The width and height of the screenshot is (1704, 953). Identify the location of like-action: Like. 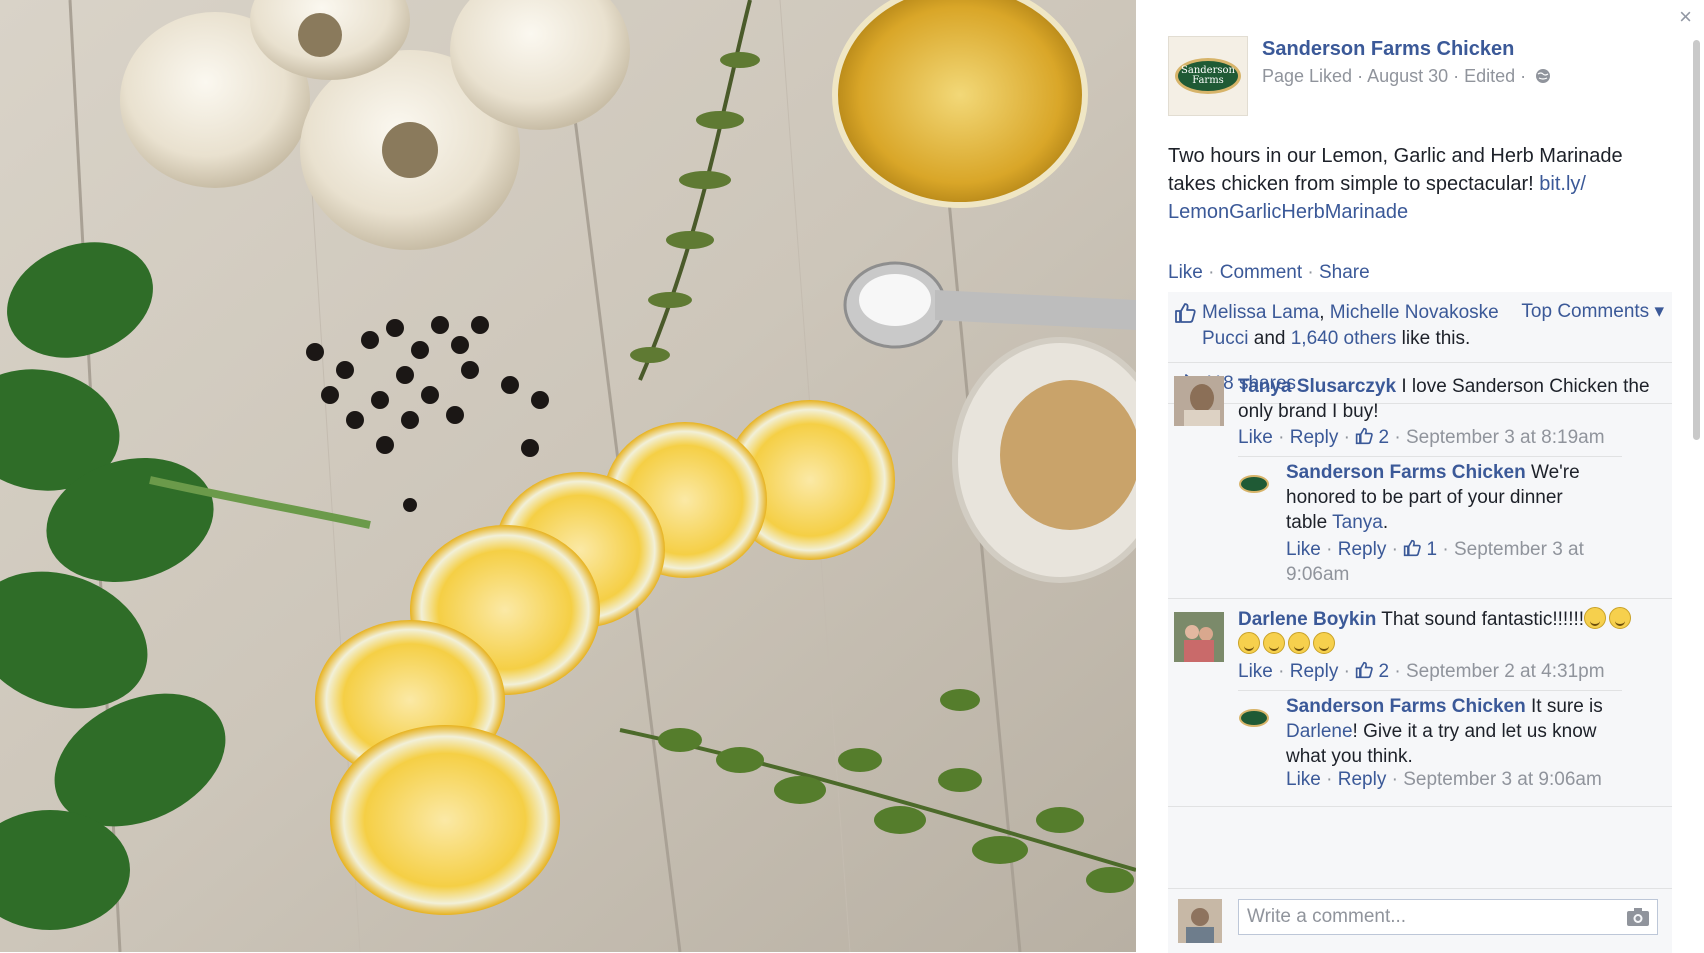
(1185, 272).